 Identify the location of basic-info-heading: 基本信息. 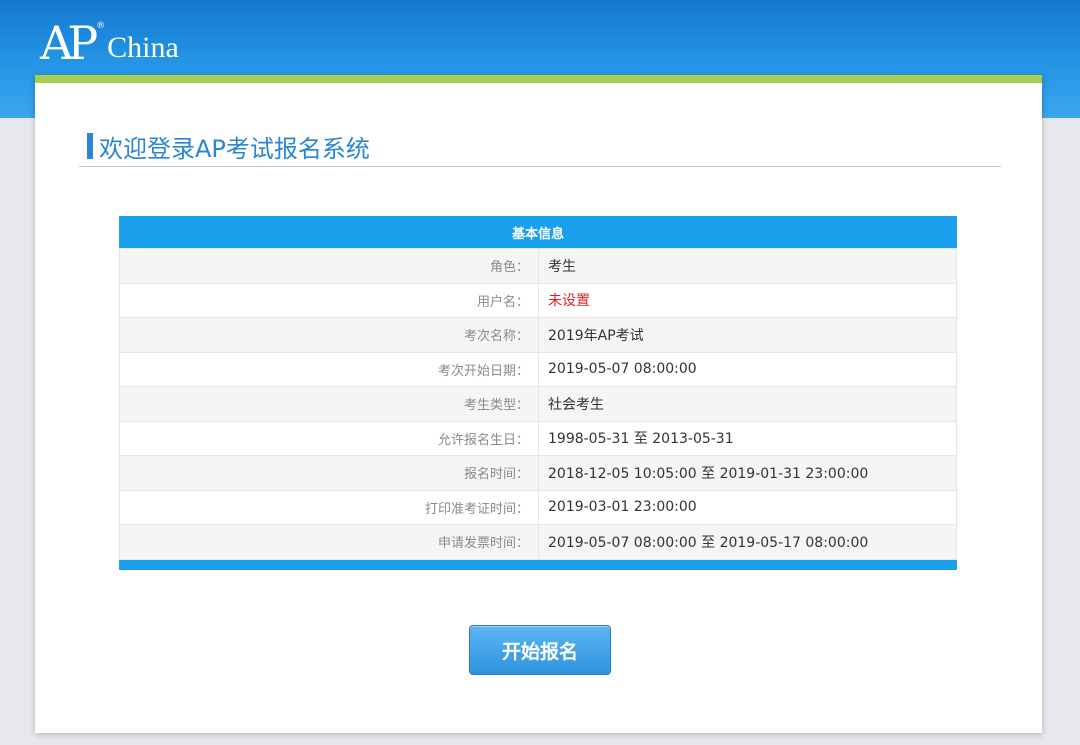
(538, 232).